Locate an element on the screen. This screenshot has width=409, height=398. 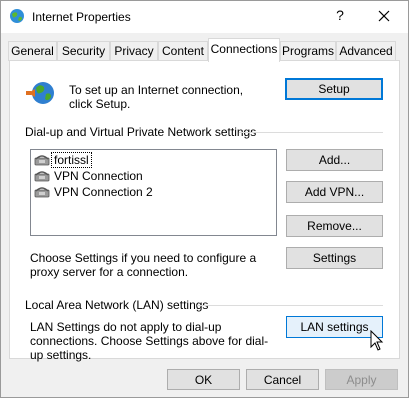
title-bar: Internet Properties ? is located at coordinates (204, 17).